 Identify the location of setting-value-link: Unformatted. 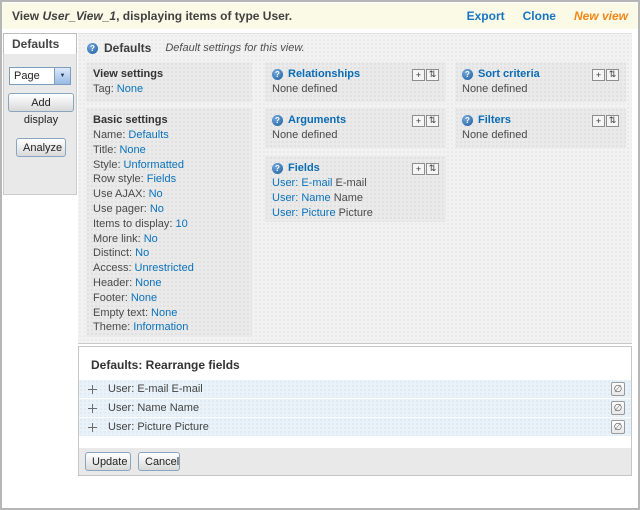
(154, 165).